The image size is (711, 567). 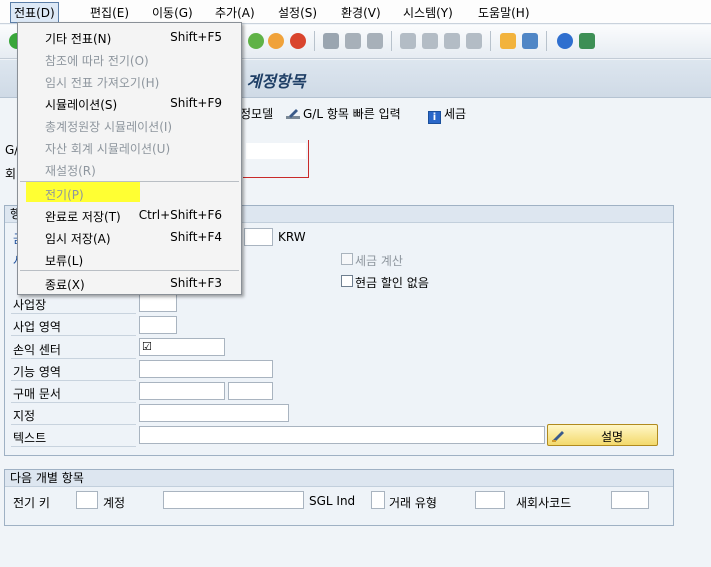 I want to click on model-button: 정모델, so click(x=256, y=113).